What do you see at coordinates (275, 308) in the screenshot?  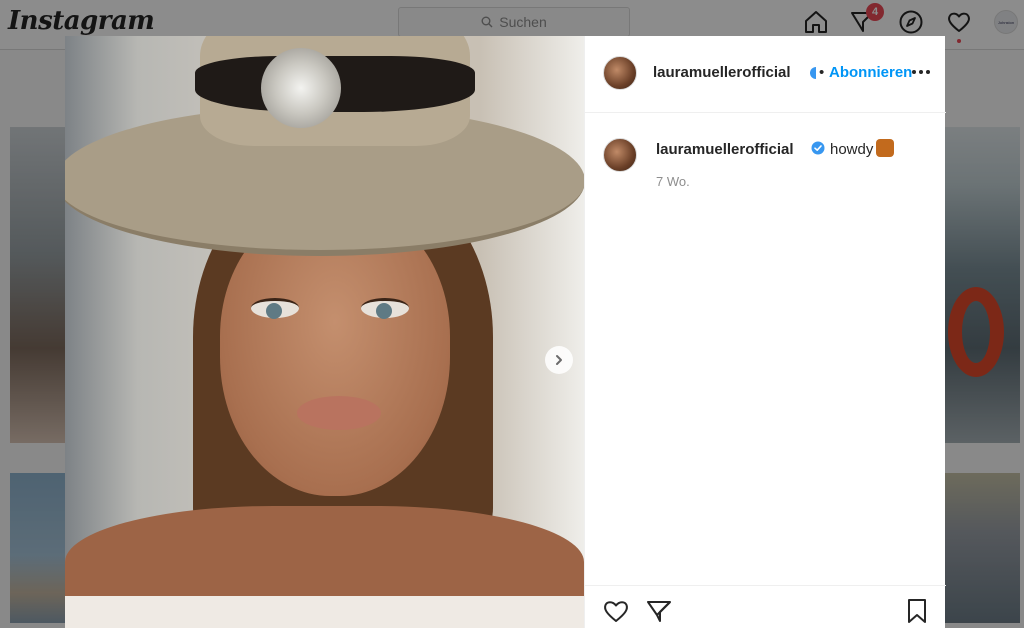 I see `photo-eye-left` at bounding box center [275, 308].